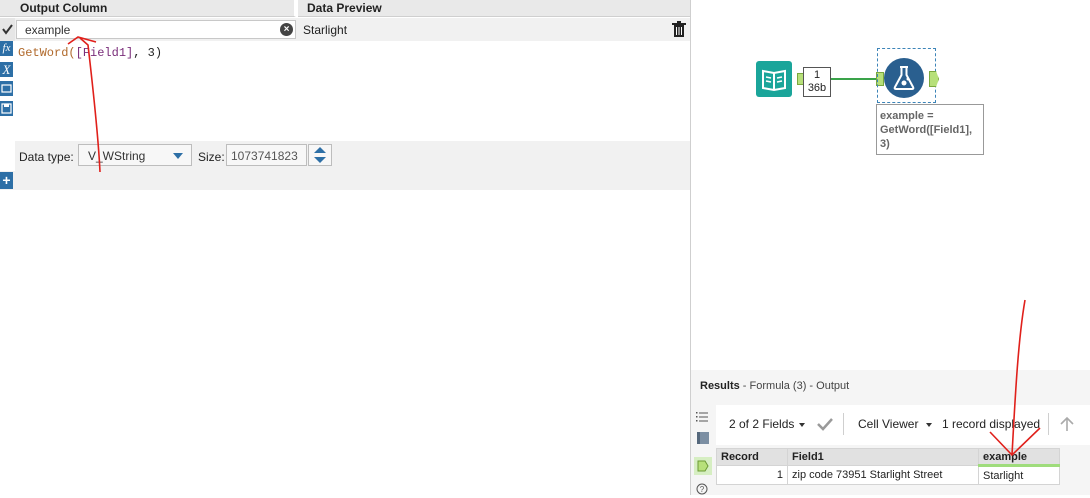 This screenshot has height=498, width=1090. I want to click on stepper-down-icon, so click(320, 160).